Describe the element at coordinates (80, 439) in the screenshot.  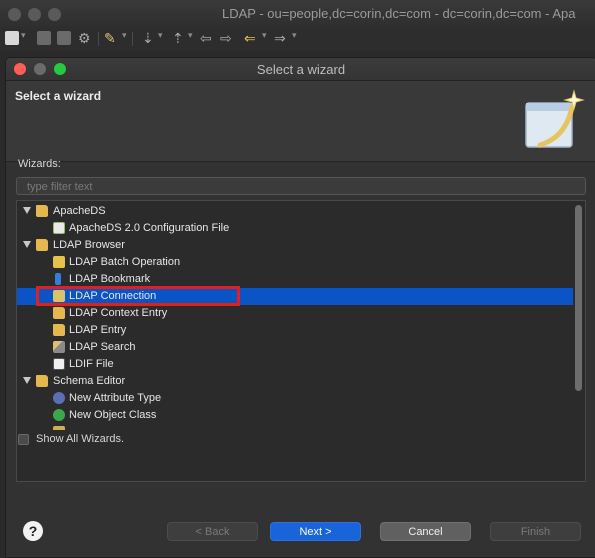
I see `show-all-wizards-label: Show All Wizards.` at that location.